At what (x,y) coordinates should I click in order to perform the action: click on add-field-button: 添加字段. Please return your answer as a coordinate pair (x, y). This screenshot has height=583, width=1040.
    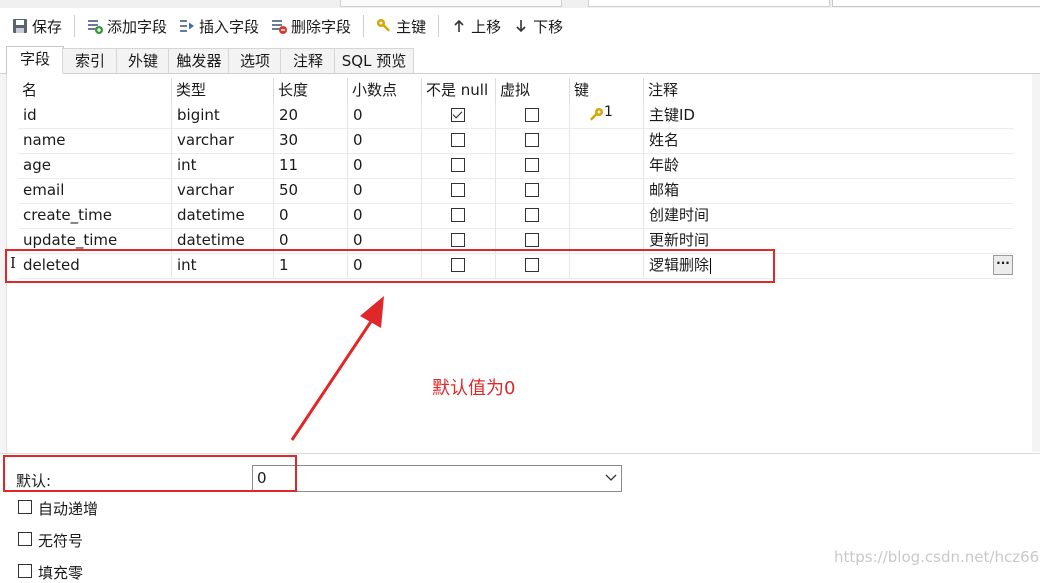
    Looking at the image, I should click on (127, 26).